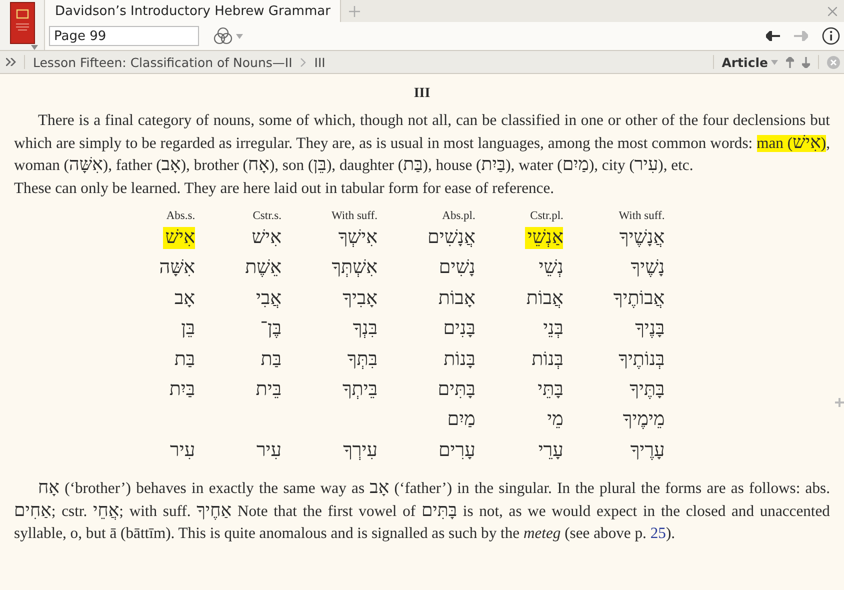 Image resolution: width=844 pixels, height=590 pixels. I want to click on table-cell-text: אֵשֶׁת, so click(263, 268).